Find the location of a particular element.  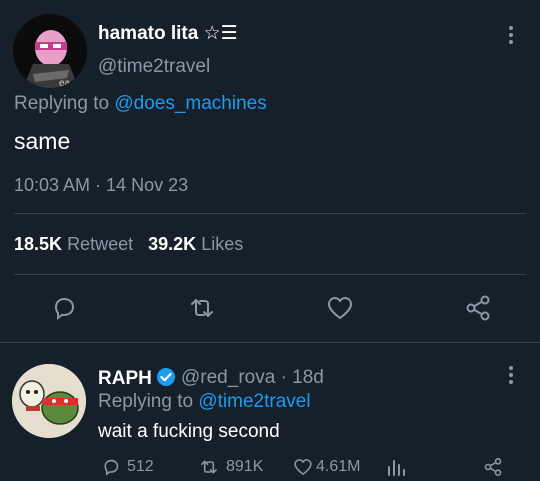

retweet-count: 18.5K is located at coordinates (38, 244).